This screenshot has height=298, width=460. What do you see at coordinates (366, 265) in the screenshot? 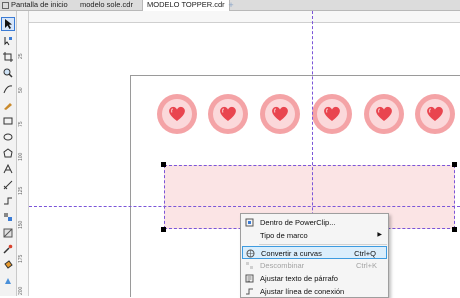
I see `menu-item-shortcut: Ctrl+K` at bounding box center [366, 265].